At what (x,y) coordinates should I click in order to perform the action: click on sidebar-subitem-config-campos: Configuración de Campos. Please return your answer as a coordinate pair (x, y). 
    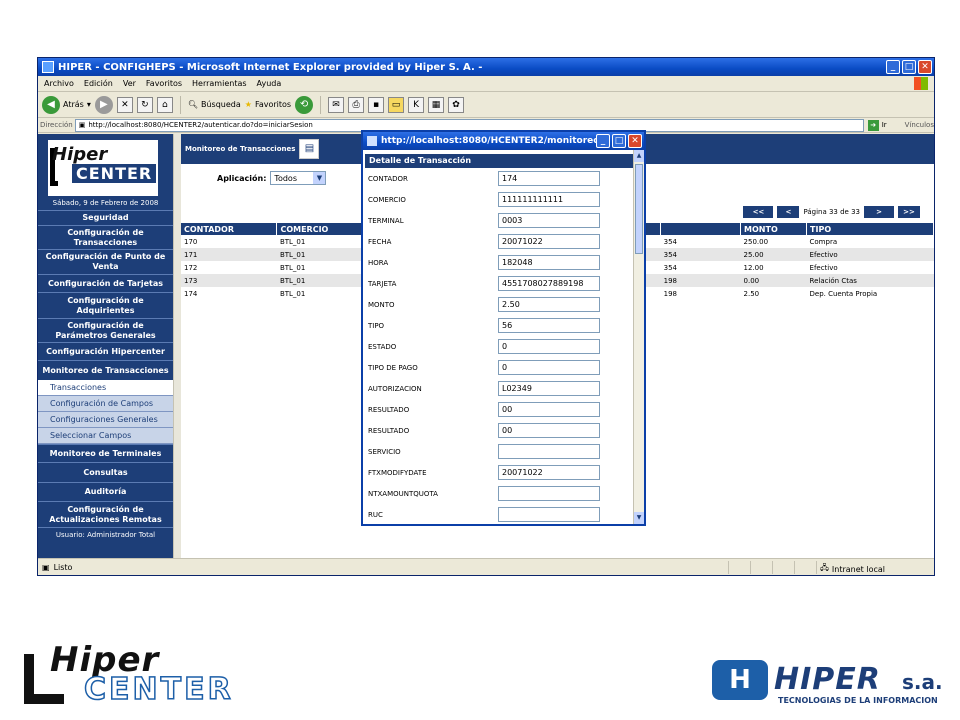
    Looking at the image, I should click on (105, 404).